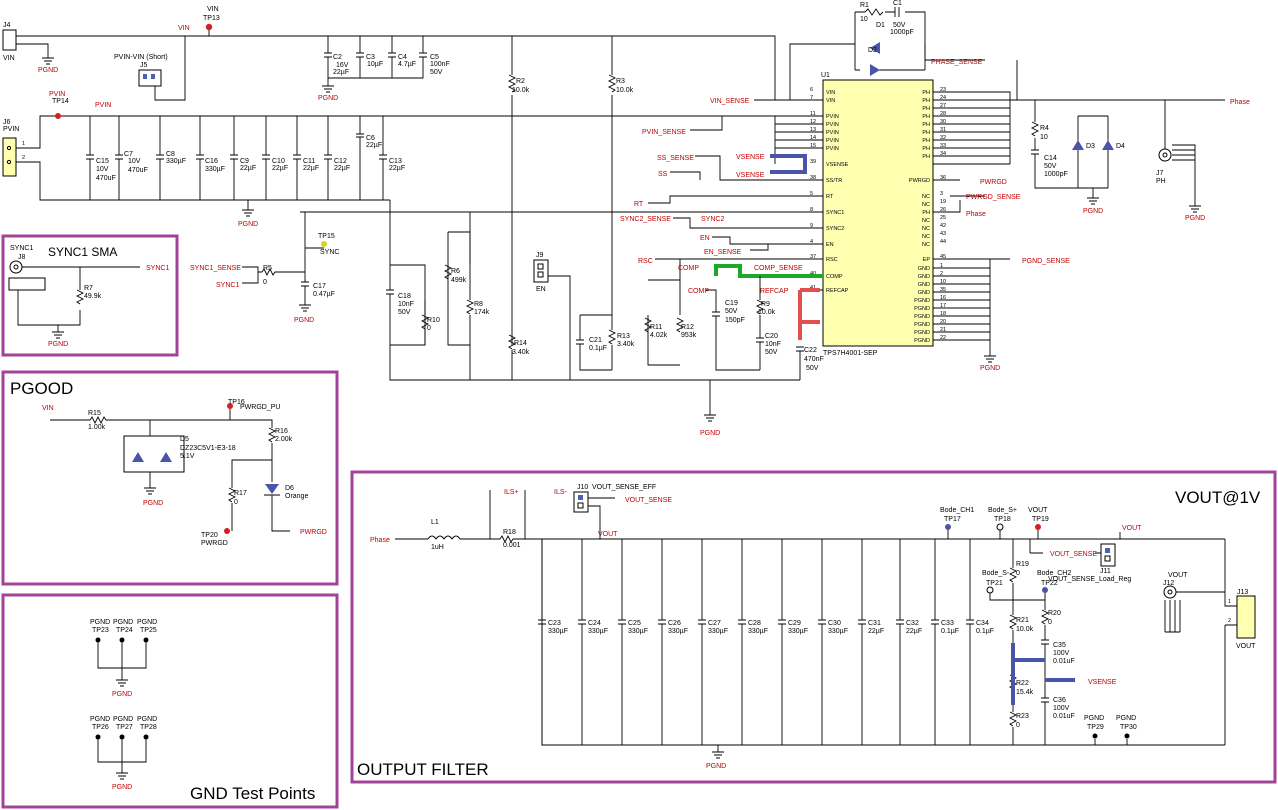 The width and height of the screenshot is (1278, 810). Describe the element at coordinates (832, 149) in the screenshot. I see `u1-left-pin-name: PVIN` at that location.